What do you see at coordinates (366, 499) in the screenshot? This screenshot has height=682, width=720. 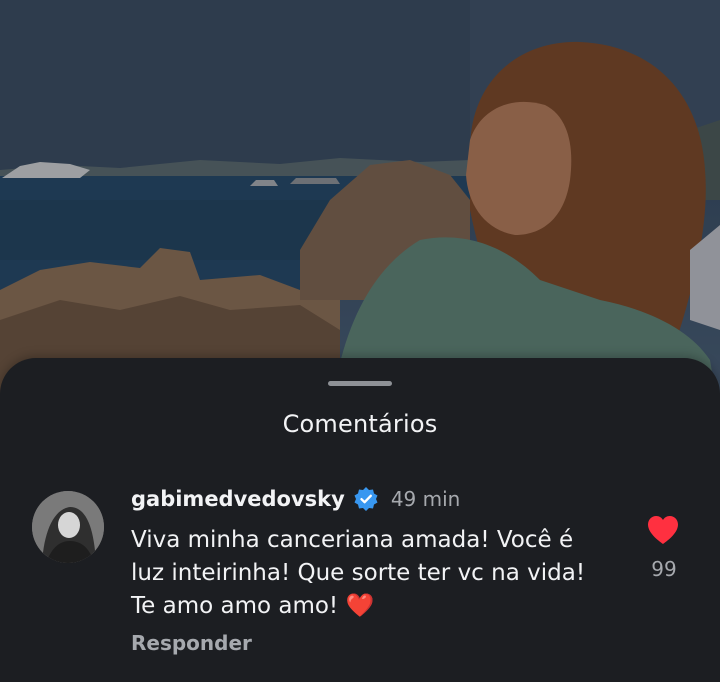 I see `verified-badge-icon` at bounding box center [366, 499].